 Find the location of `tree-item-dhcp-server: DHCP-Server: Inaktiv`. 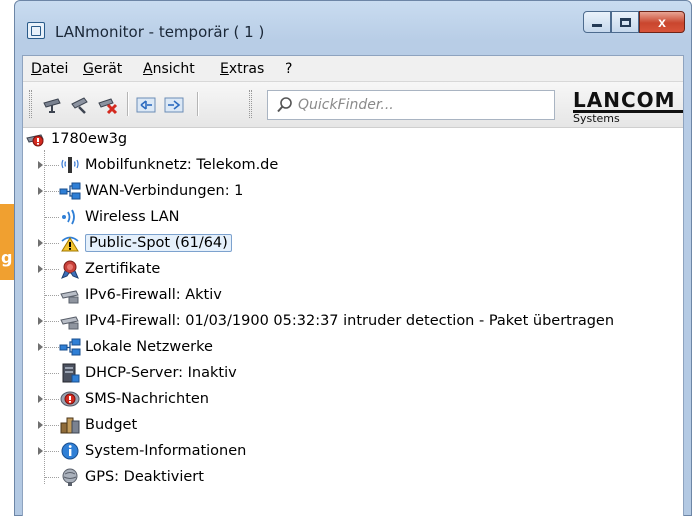

tree-item-dhcp-server: DHCP-Server: Inaktiv is located at coordinates (148, 373).